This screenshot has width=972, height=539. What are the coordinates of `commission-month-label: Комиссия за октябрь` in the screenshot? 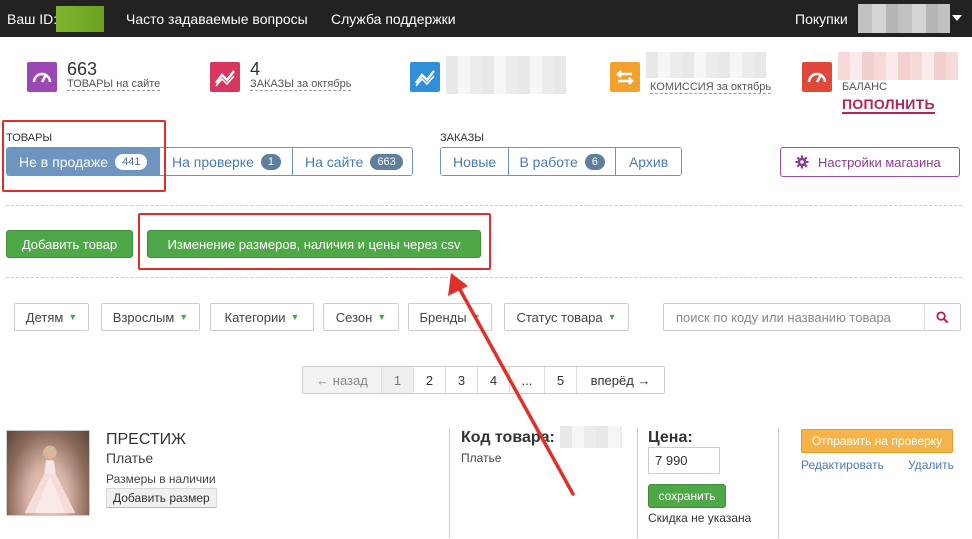 It's located at (711, 87).